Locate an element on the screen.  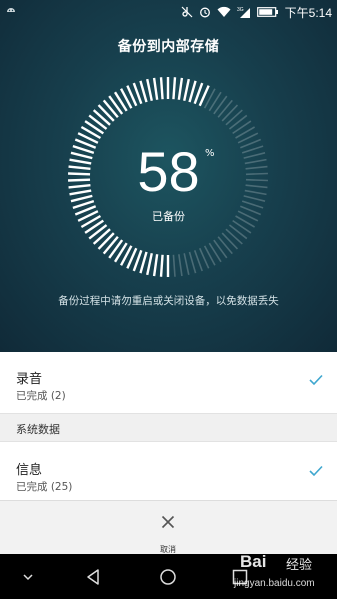
watermark-url: jingyan.baidu.com is located at coordinates (274, 583).